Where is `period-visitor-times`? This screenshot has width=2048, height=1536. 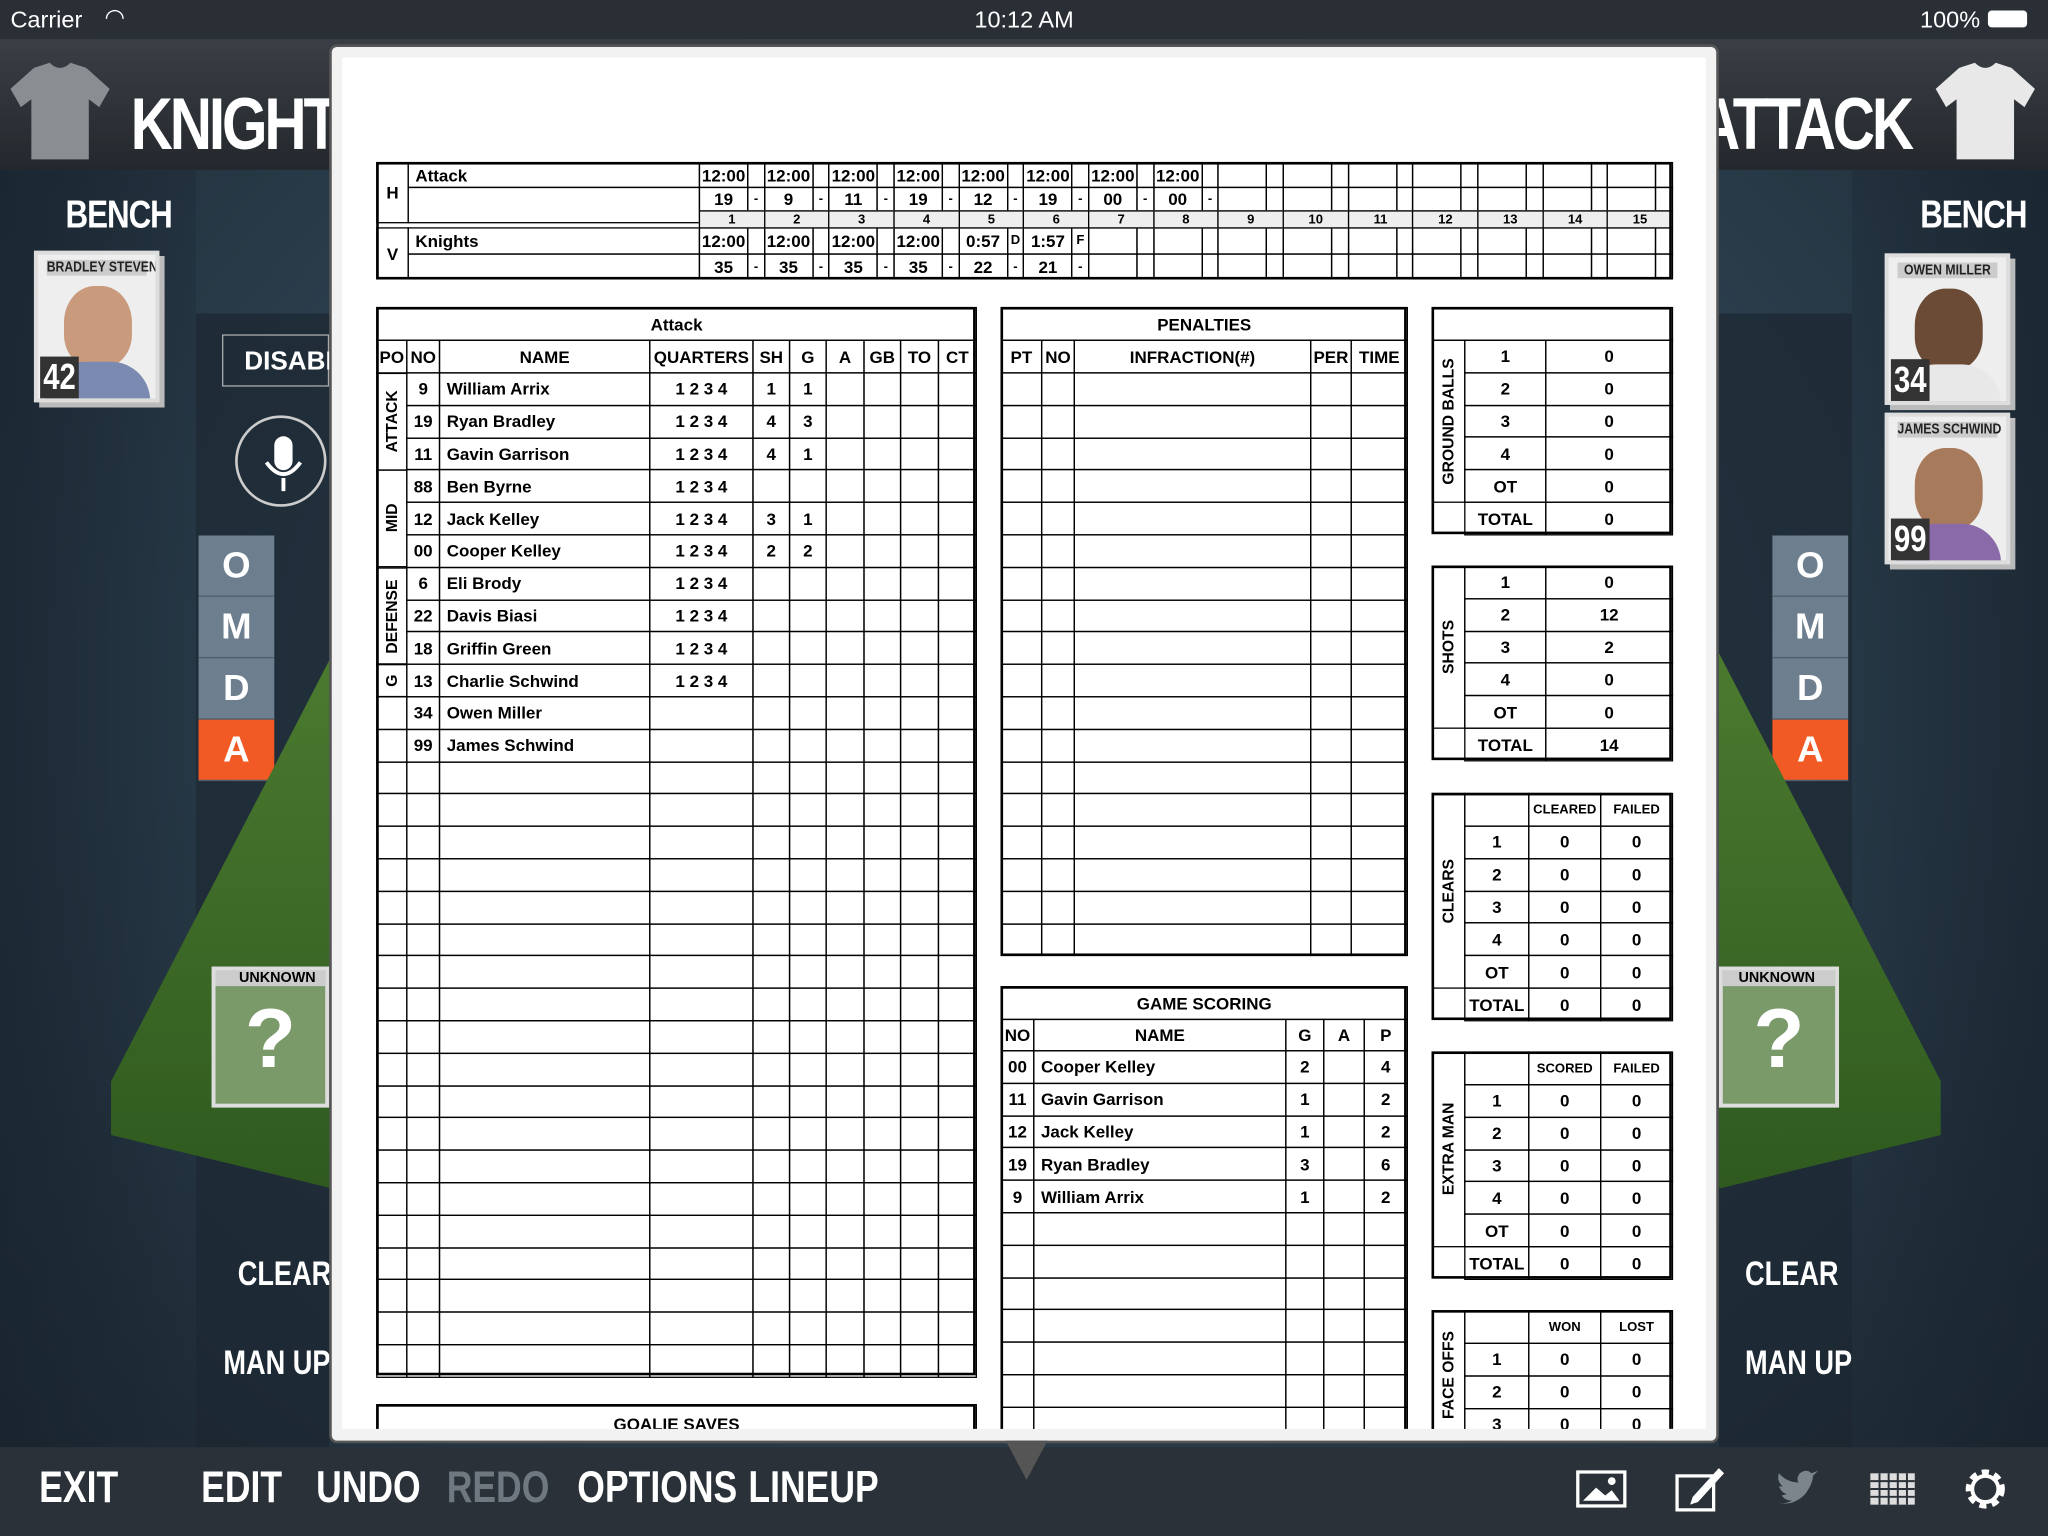
period-visitor-times is located at coordinates (1437, 241).